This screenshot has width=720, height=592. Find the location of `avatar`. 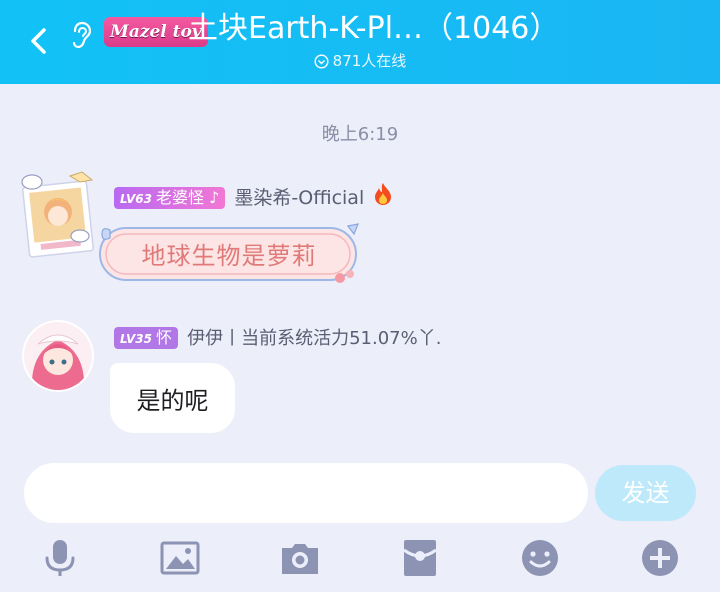

avatar is located at coordinates (58, 356).